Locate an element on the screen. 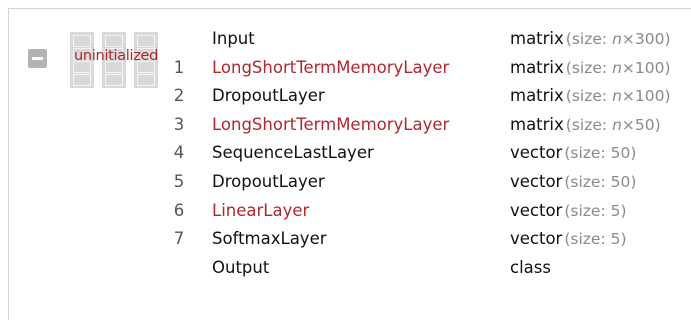  layer-number: 5 is located at coordinates (179, 181).